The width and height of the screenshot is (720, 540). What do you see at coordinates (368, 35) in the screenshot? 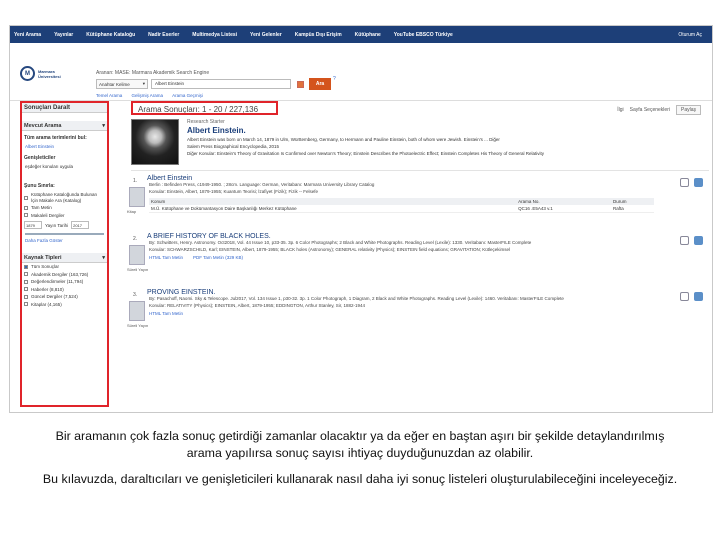
I see `nav-library: Kütüphane` at bounding box center [368, 35].